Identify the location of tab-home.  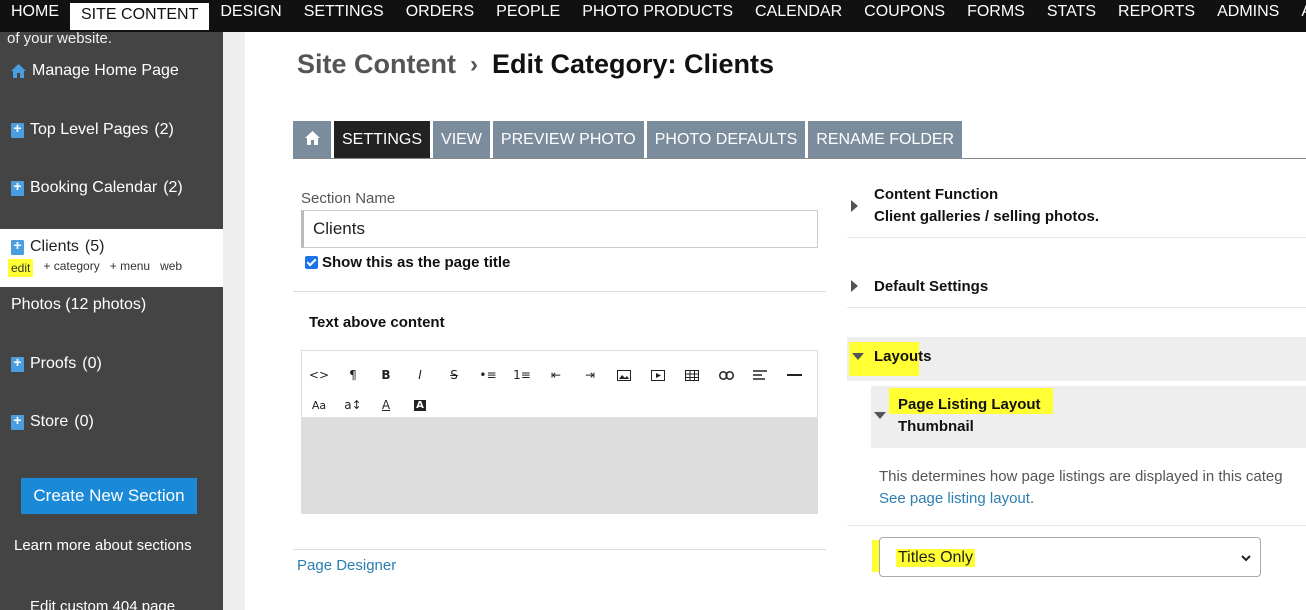
(312, 140).